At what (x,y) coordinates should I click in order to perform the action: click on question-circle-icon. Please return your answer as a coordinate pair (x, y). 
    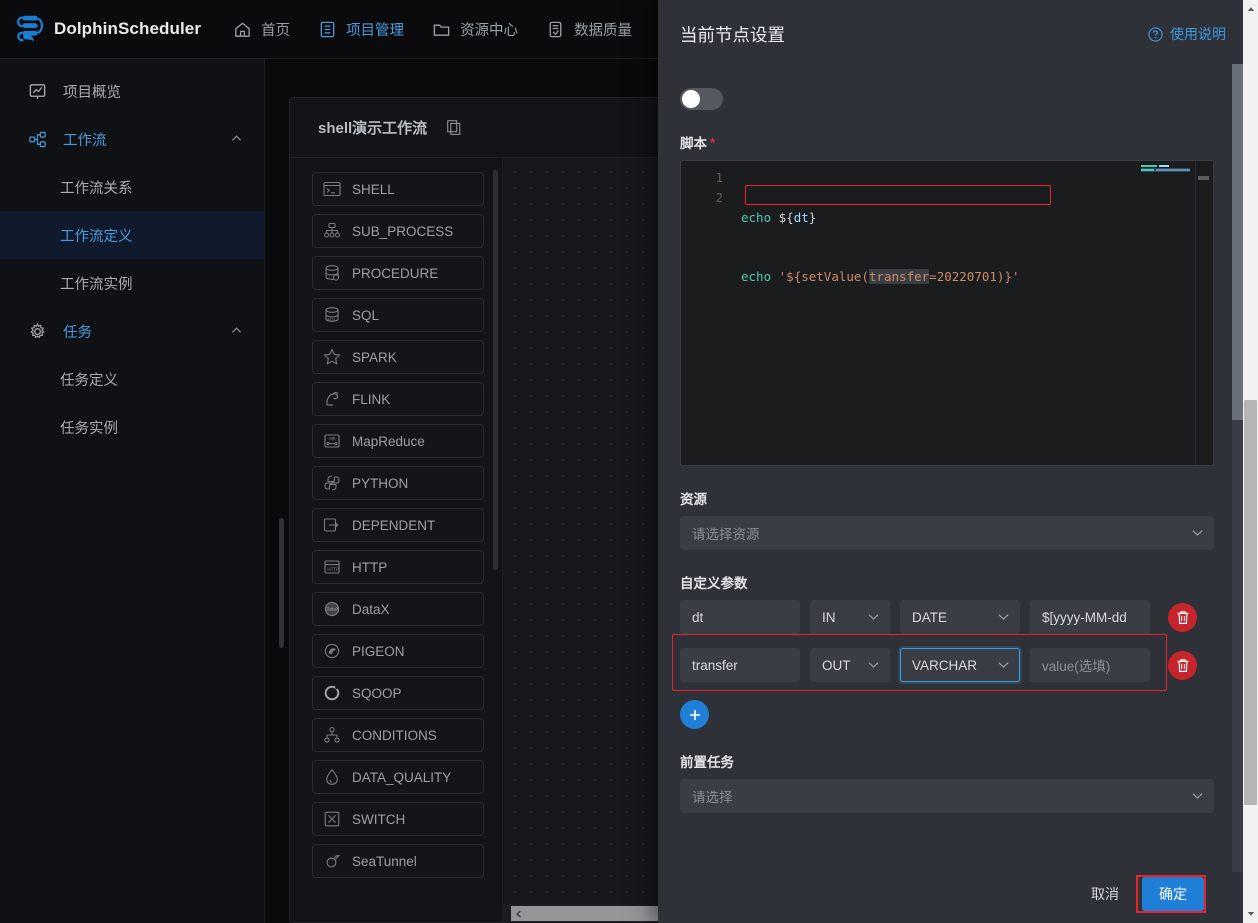
    Looking at the image, I should click on (1155, 34).